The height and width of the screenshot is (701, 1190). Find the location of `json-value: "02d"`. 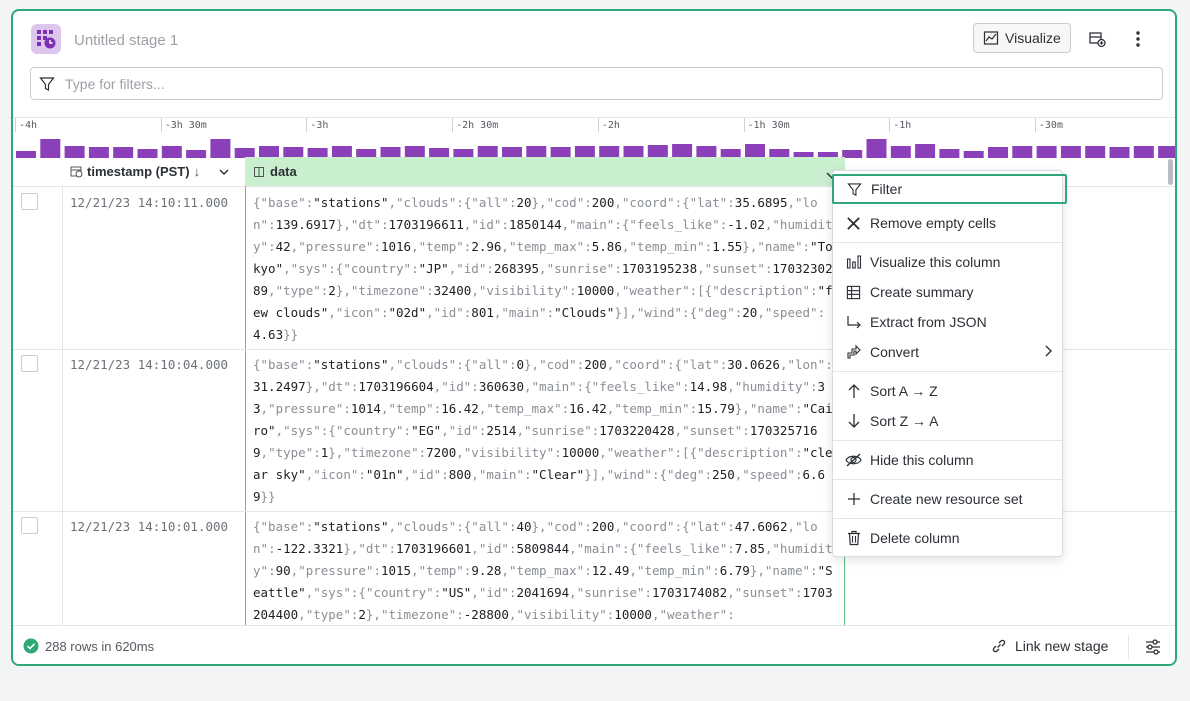

json-value: "02d" is located at coordinates (407, 312).